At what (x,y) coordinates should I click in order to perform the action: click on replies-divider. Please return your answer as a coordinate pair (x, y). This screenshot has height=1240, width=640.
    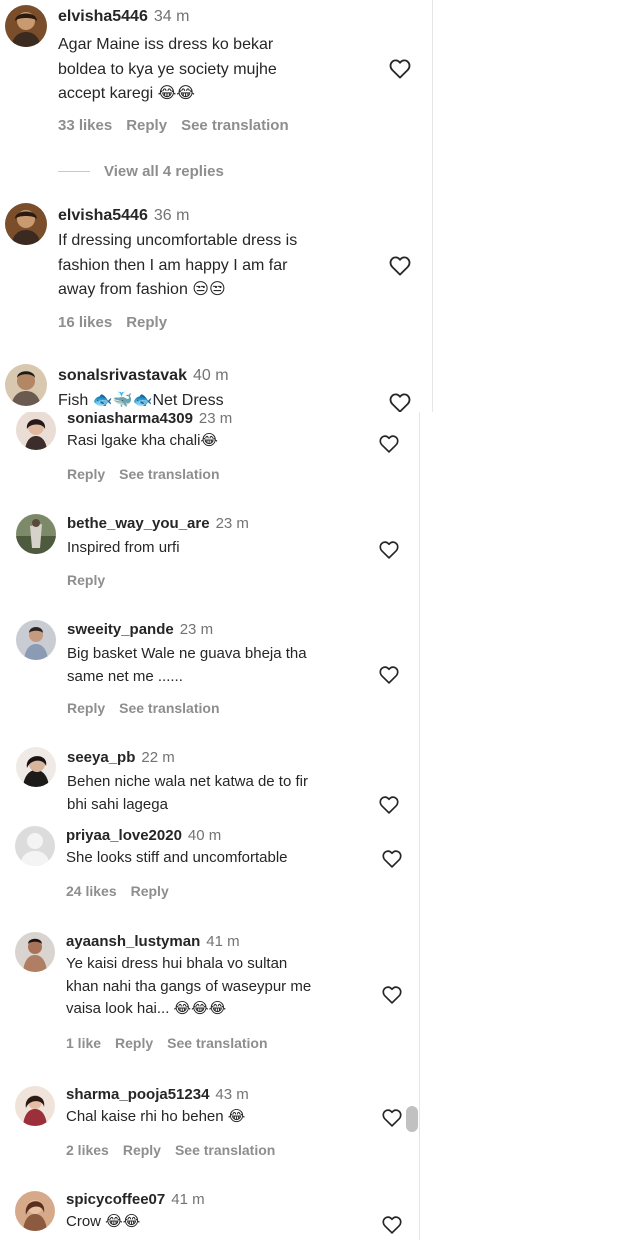
    Looking at the image, I should click on (74, 171).